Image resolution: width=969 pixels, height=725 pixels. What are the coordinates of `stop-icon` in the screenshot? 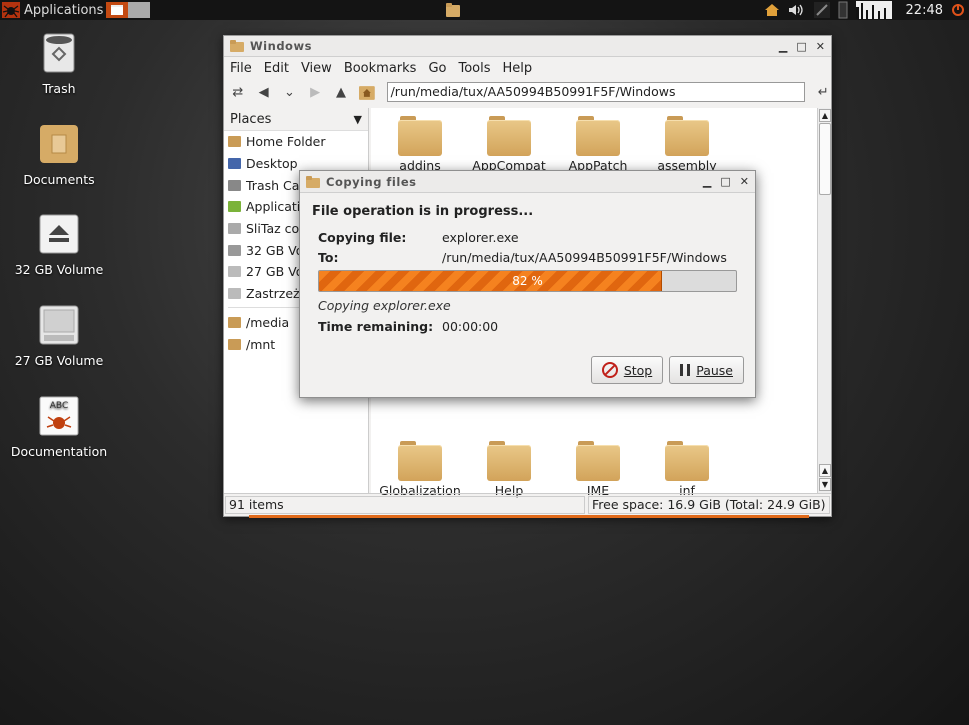 It's located at (609, 370).